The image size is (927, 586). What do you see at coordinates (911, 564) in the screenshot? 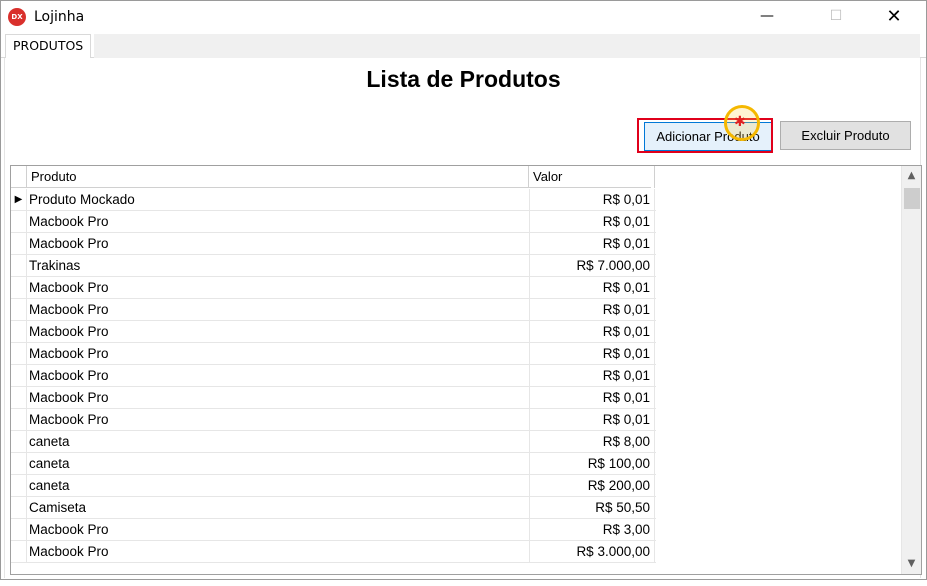
I see `scroll-down-icon: ▼` at bounding box center [911, 564].